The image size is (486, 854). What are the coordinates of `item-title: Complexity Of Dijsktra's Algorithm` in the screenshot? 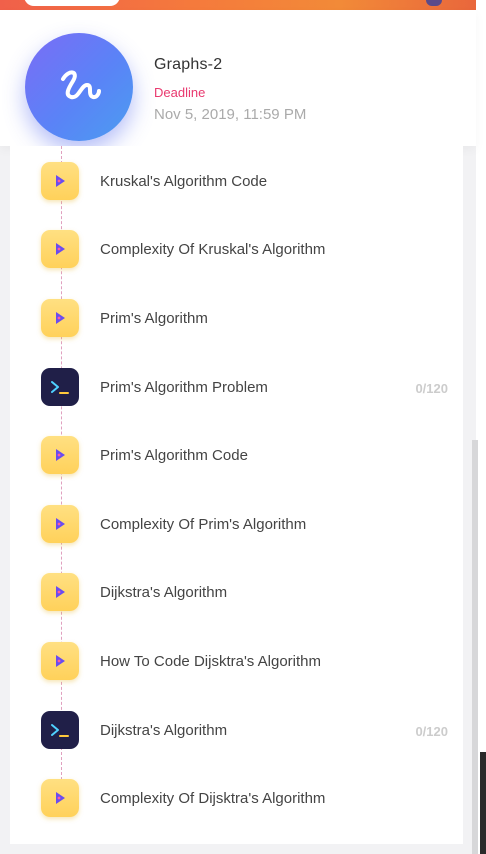 It's located at (213, 798).